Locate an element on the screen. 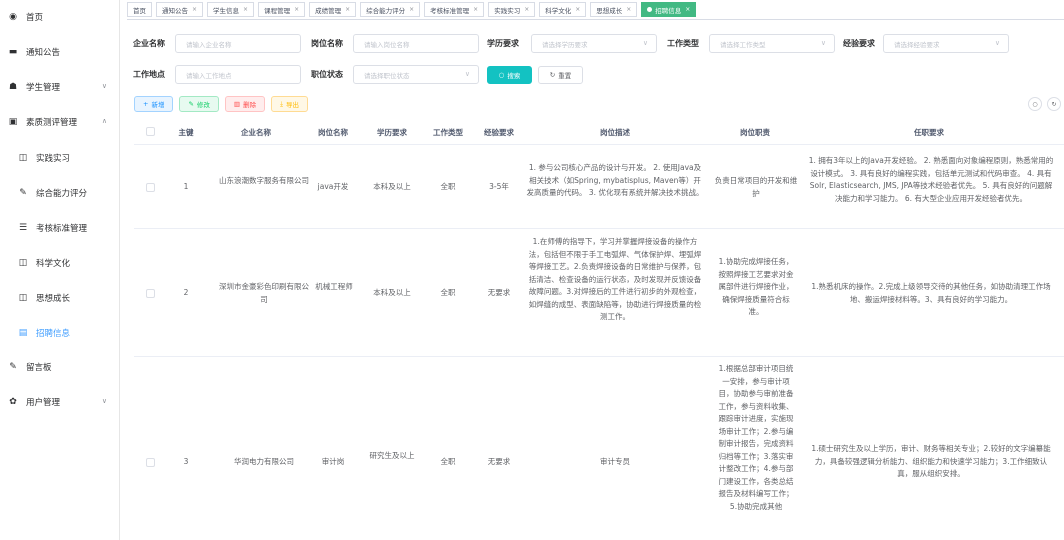 The height and width of the screenshot is (540, 1064). document-icon: ▣ is located at coordinates (13, 122).